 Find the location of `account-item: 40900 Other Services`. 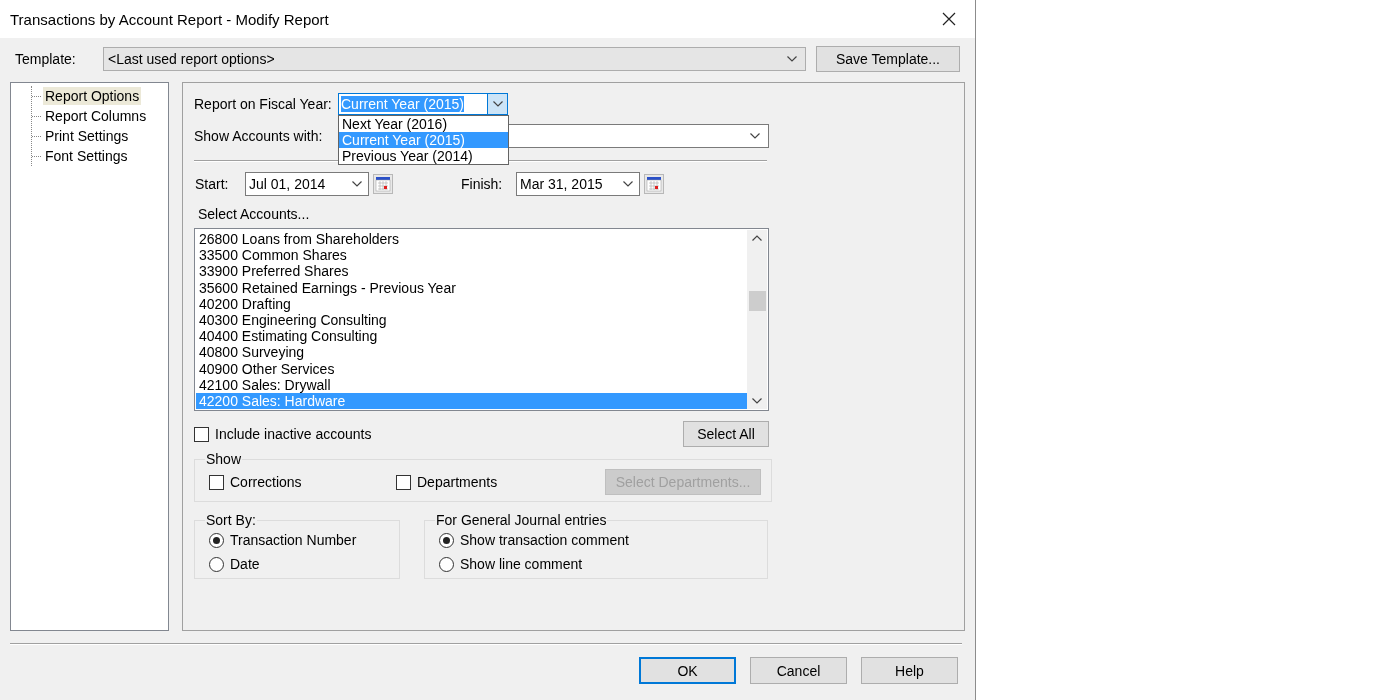

account-item: 40900 Other Services is located at coordinates (471, 368).